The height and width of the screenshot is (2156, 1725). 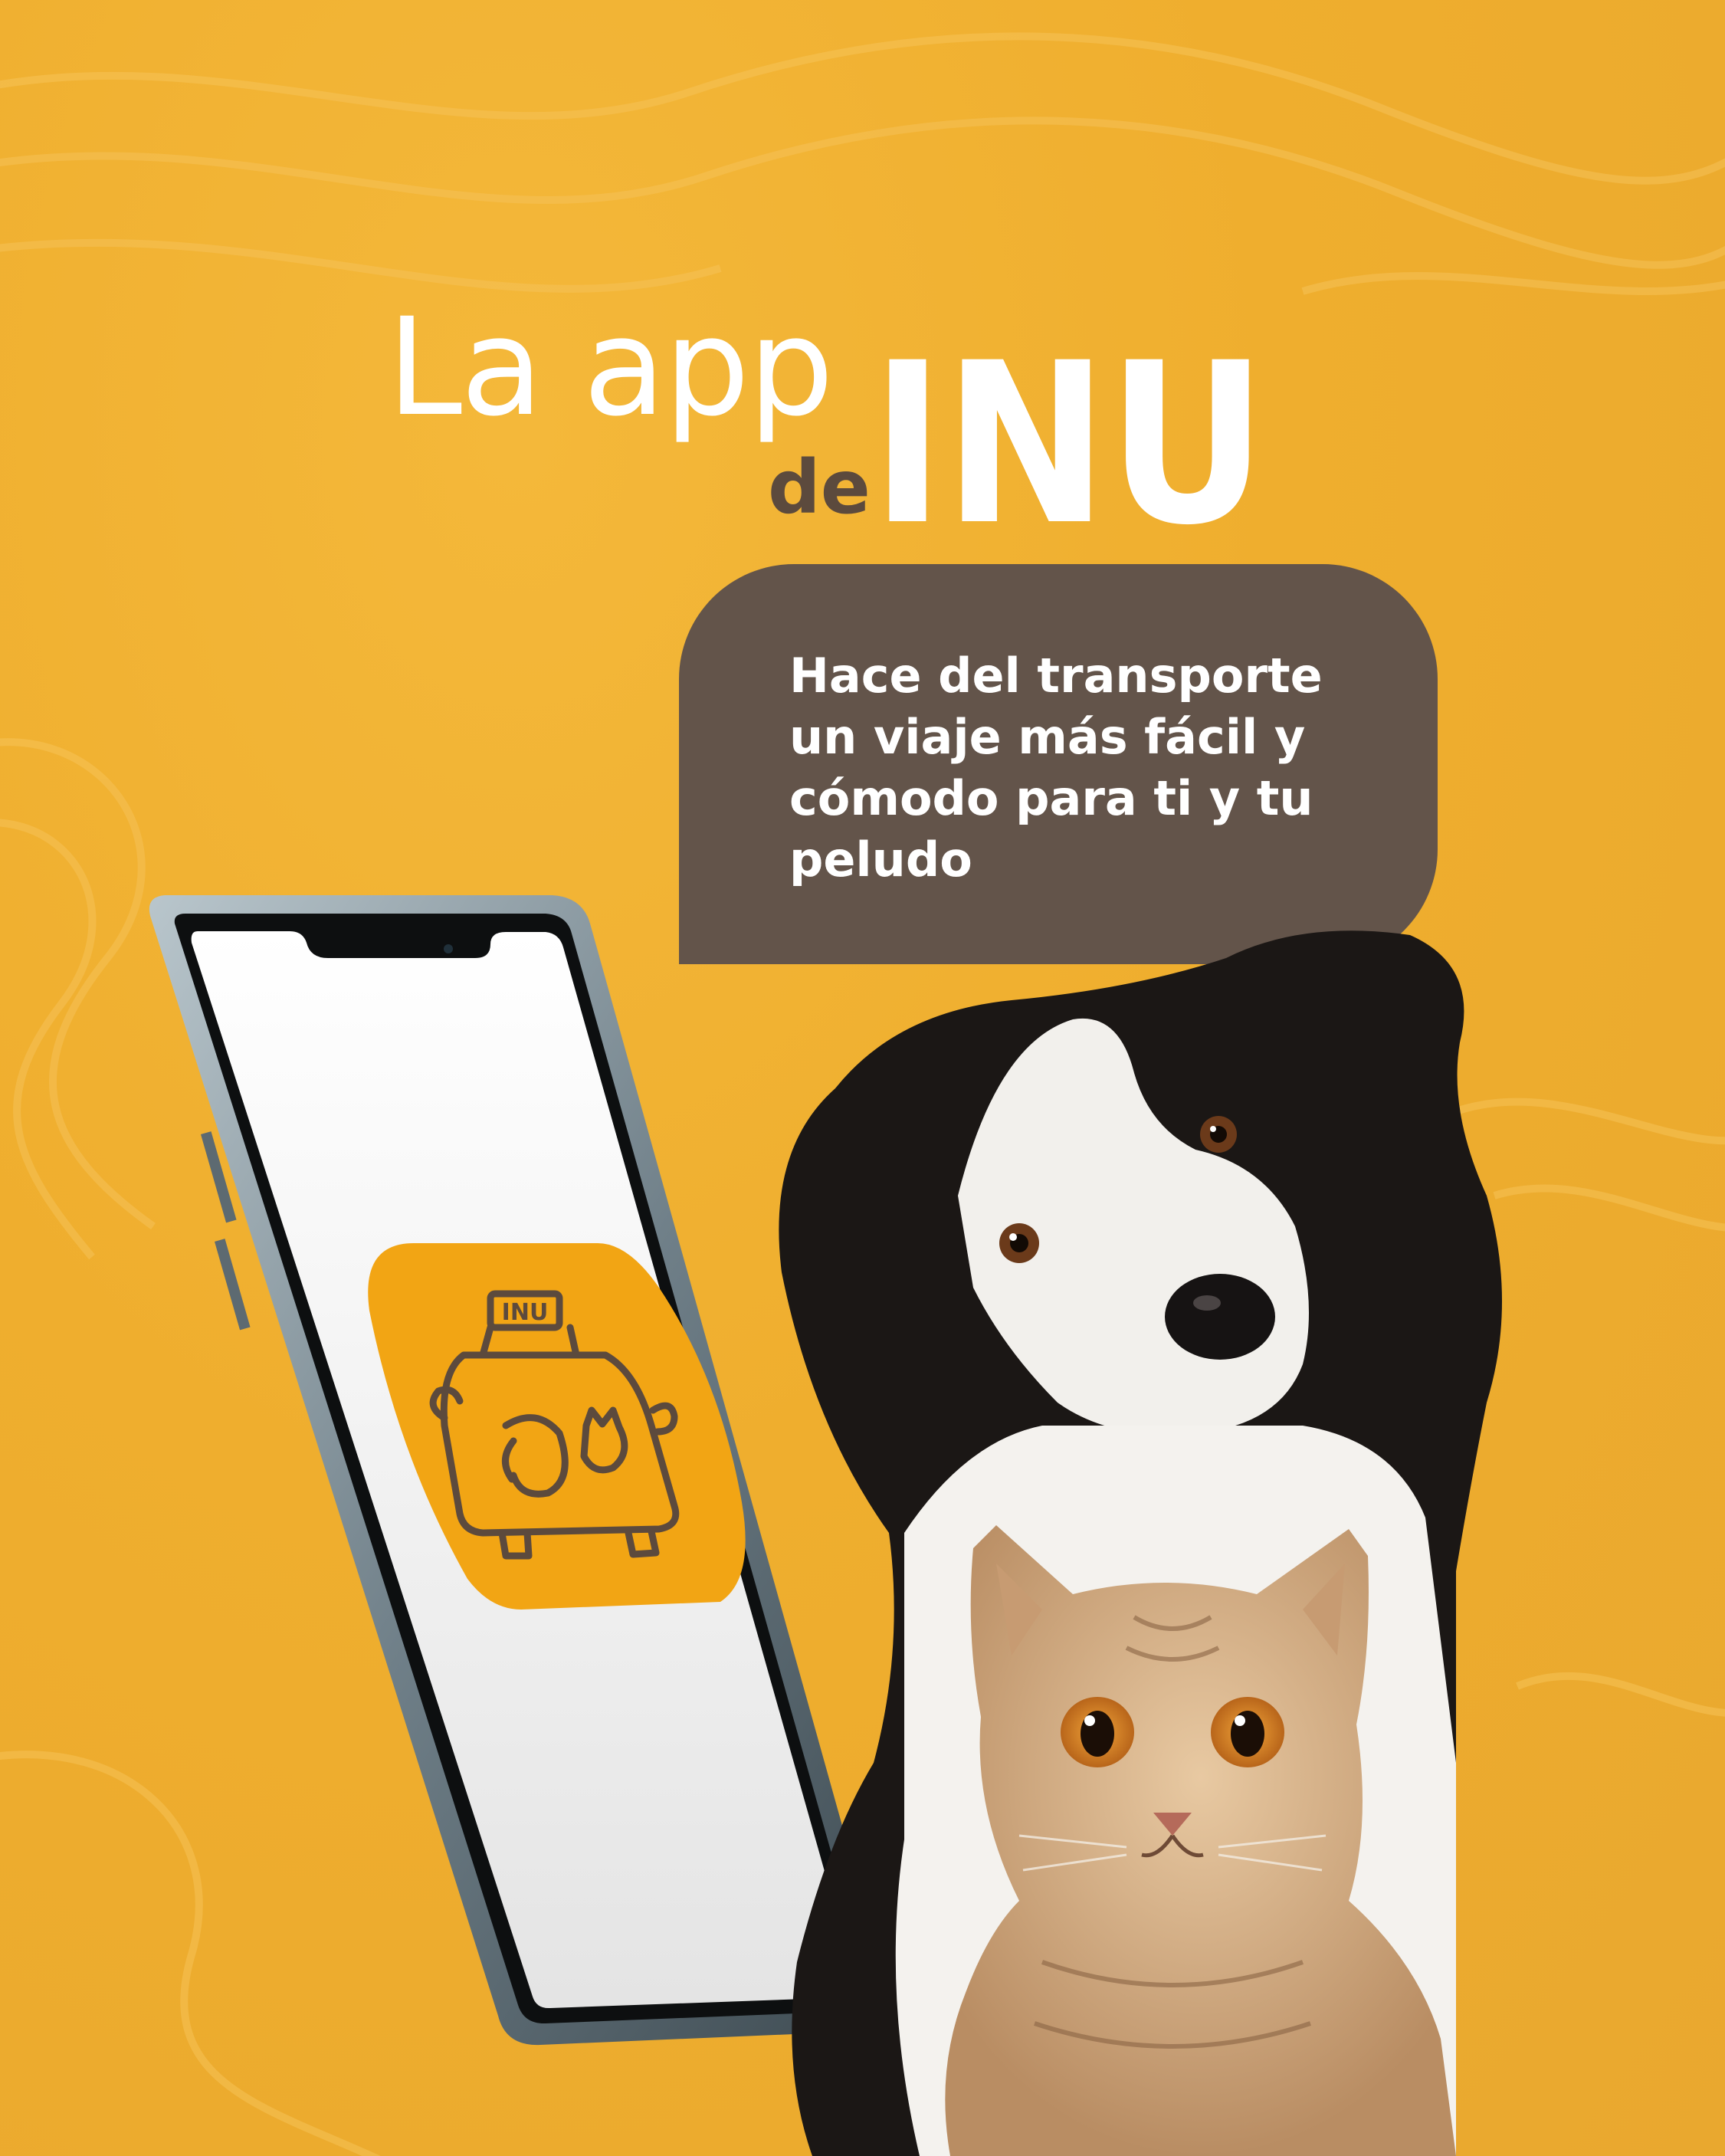 I want to click on dog-nose, so click(x=1220, y=1317).